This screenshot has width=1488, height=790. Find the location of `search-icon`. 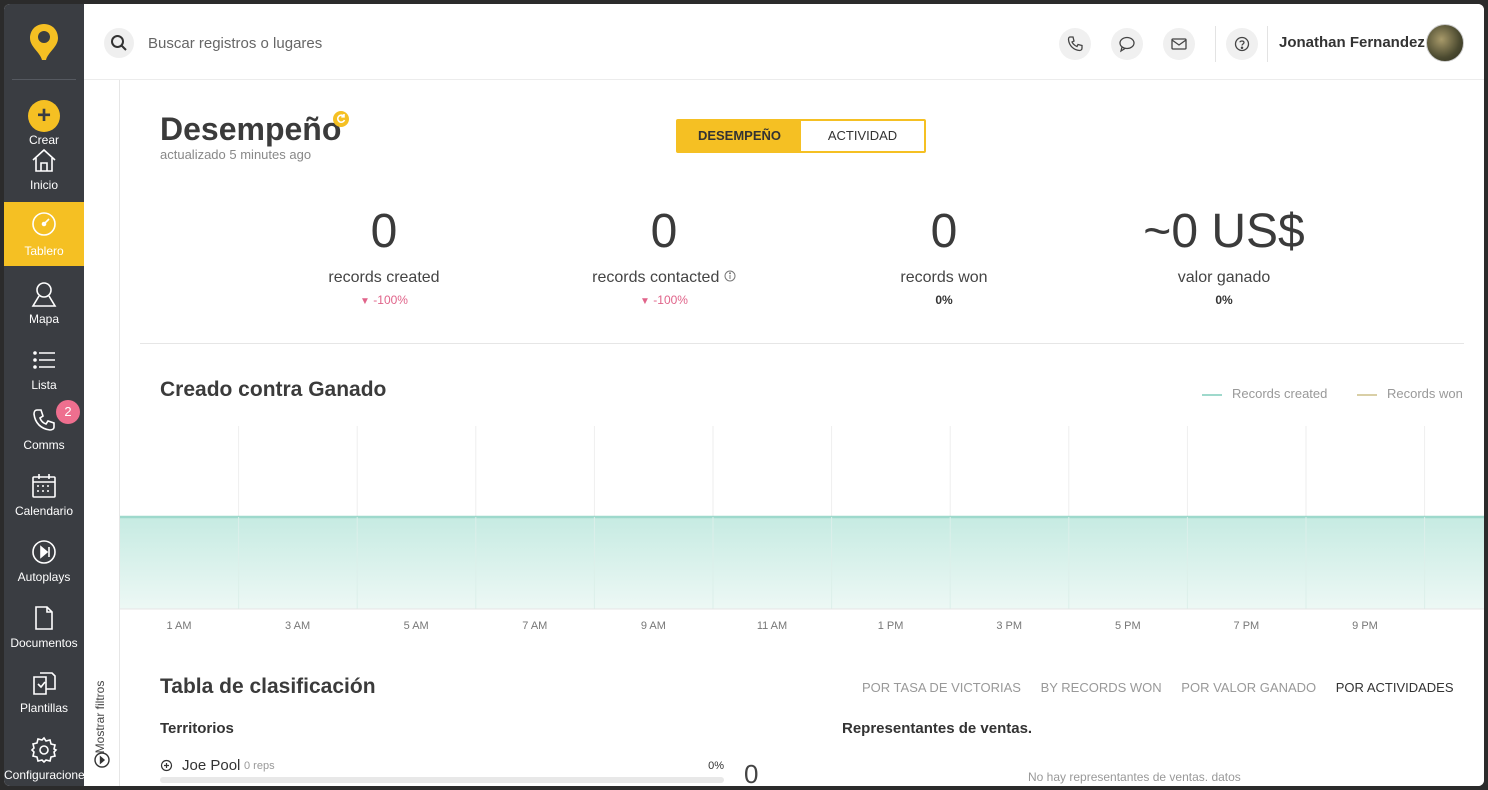

search-icon is located at coordinates (119, 43).